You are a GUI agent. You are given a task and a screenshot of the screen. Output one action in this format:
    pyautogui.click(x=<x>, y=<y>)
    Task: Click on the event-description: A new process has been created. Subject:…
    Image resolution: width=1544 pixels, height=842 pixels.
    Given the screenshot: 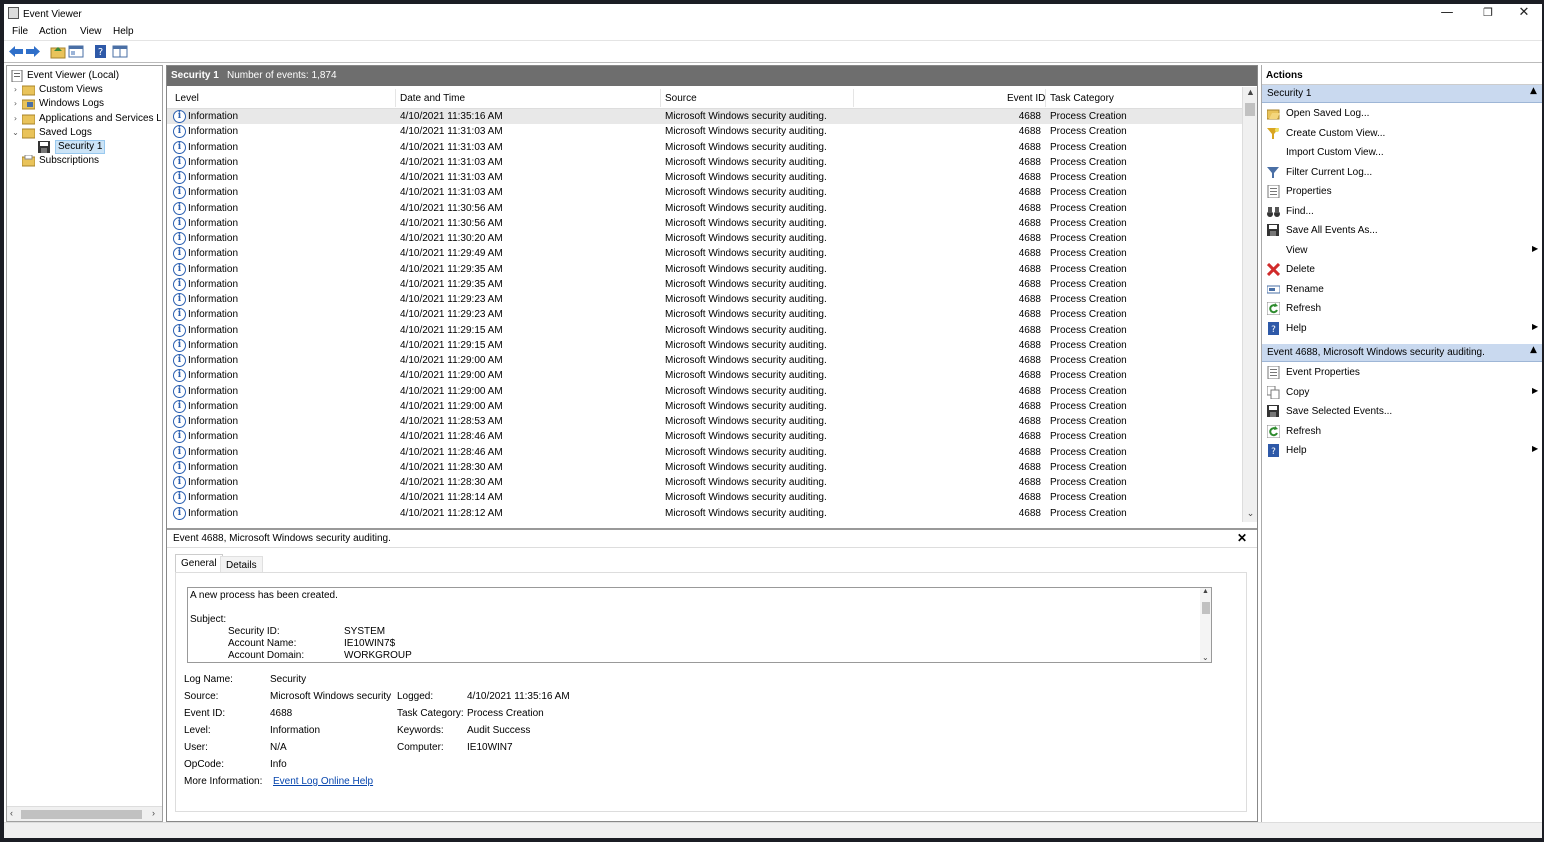 What is the action you would take?
    pyautogui.click(x=699, y=625)
    